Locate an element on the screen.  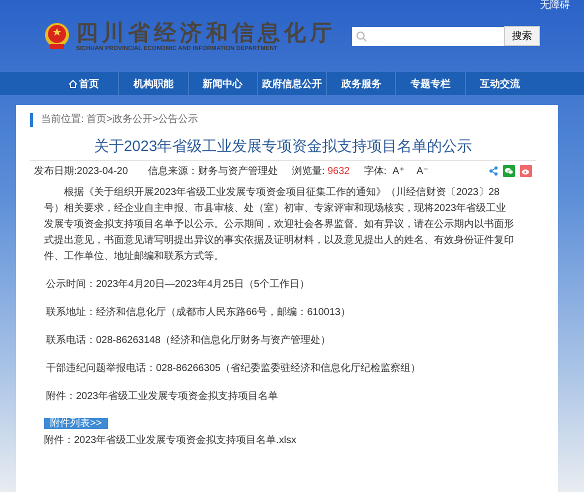
font-decrease-link: A⁻ is located at coordinates (422, 171).